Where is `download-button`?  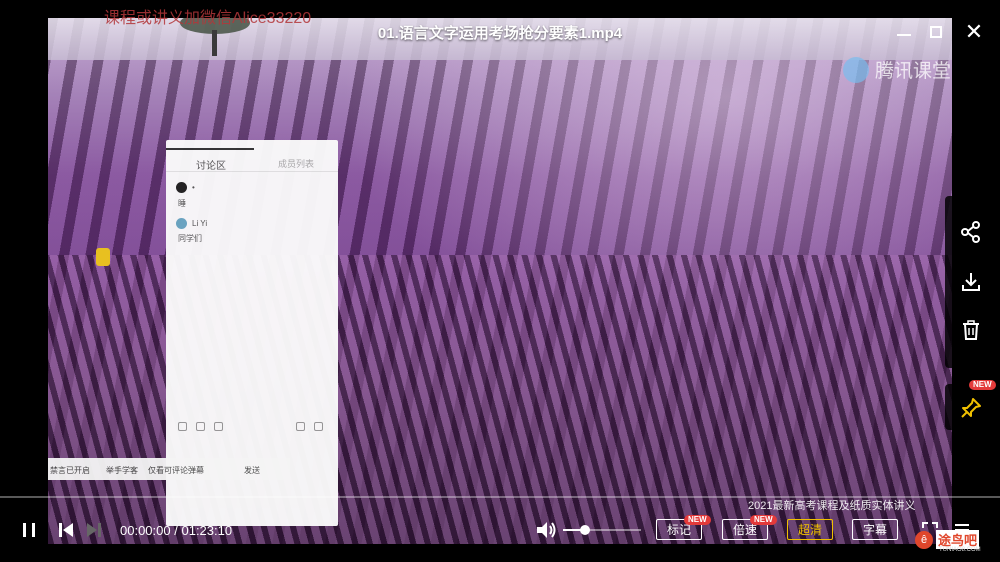 download-button is located at coordinates (971, 282).